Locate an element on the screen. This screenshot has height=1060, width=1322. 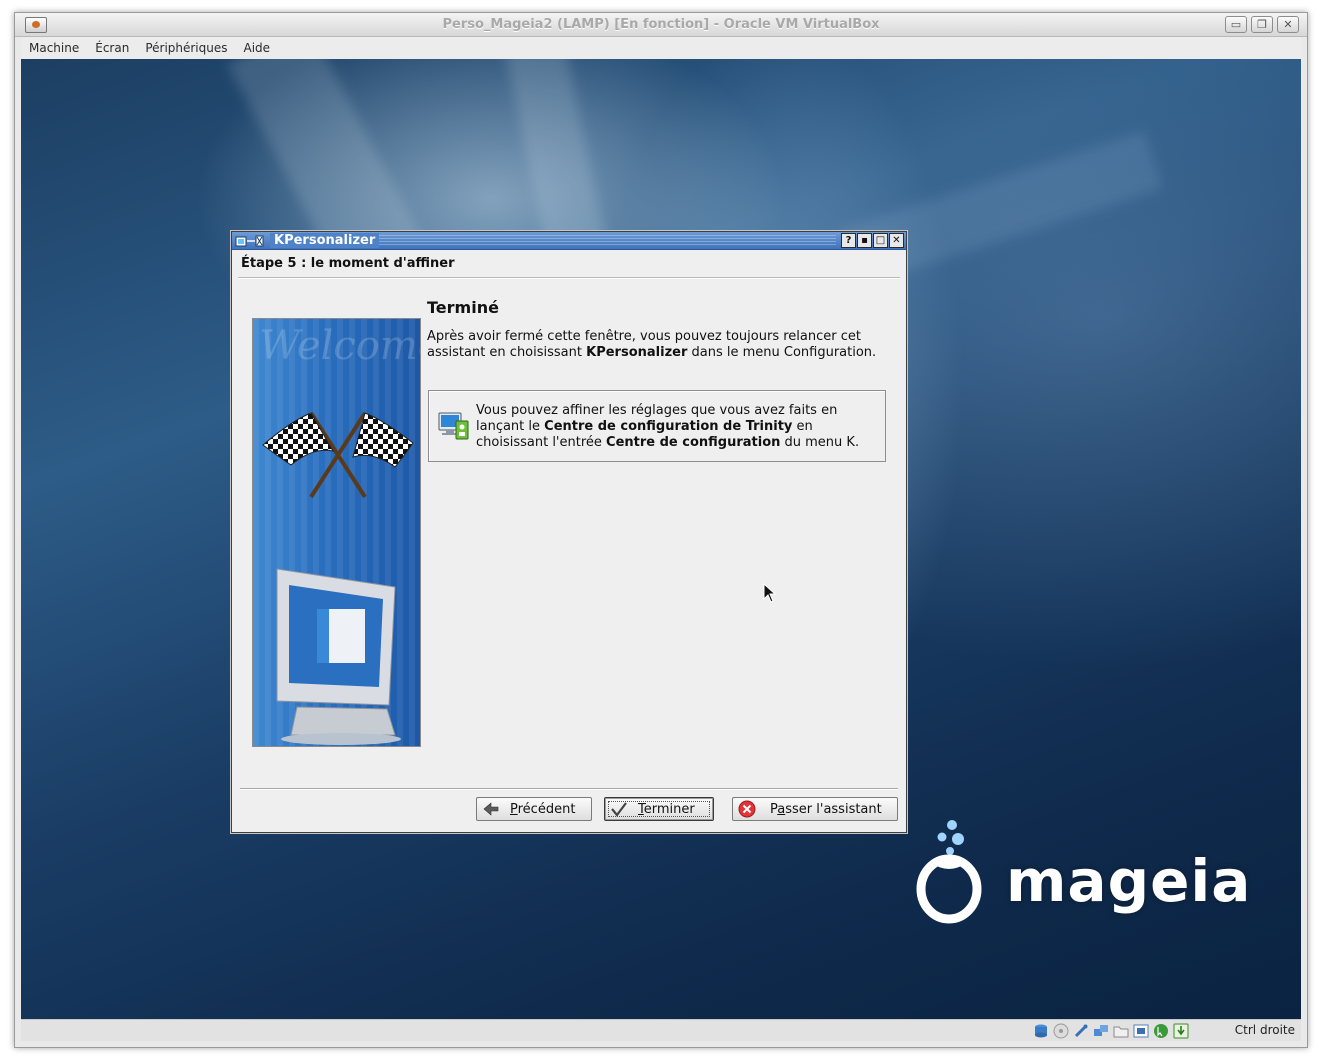
control-center-entry-bold: Centre de configuration is located at coordinates (693, 442).